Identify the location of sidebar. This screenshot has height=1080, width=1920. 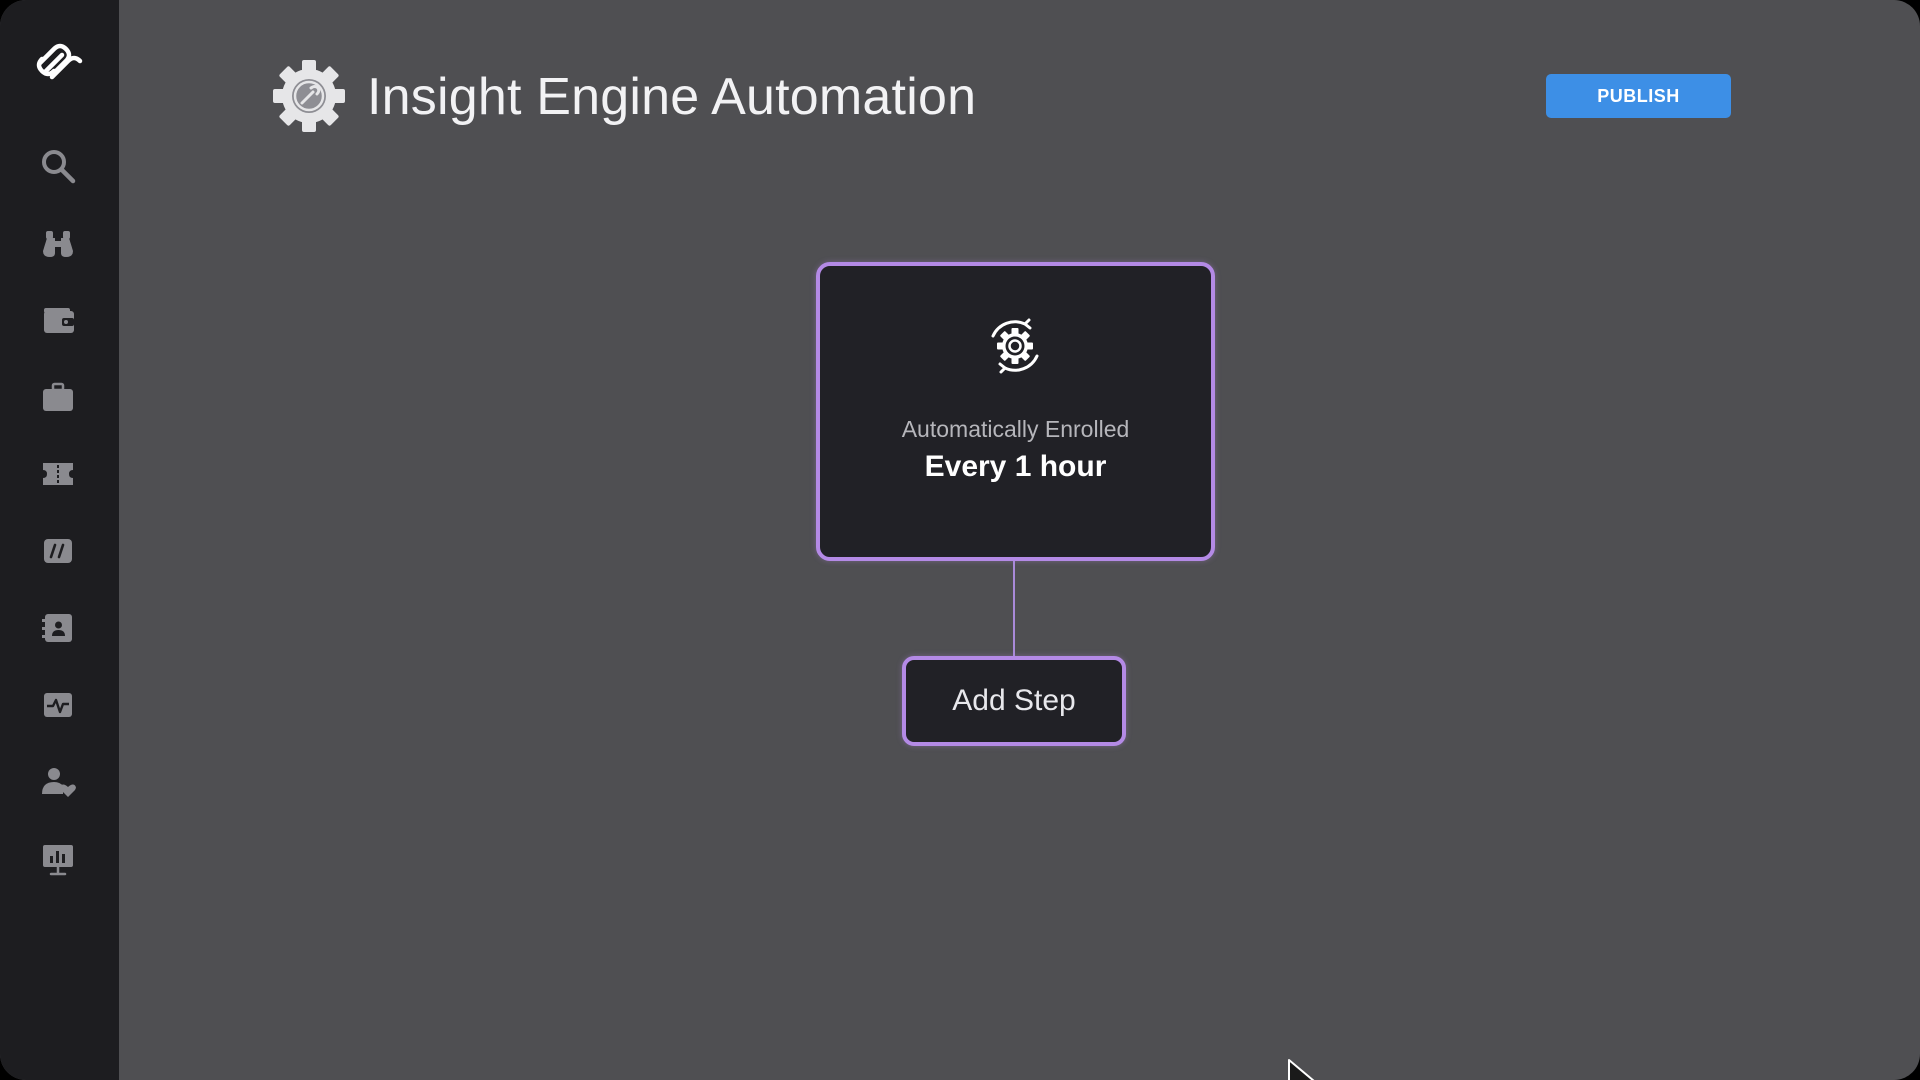
(59, 540).